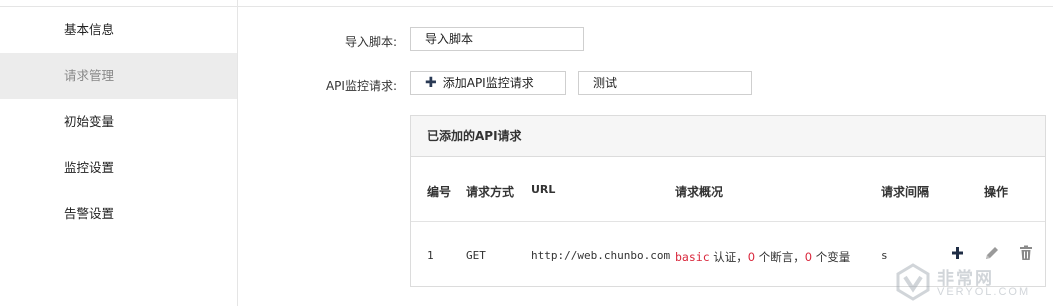 The width and height of the screenshot is (1053, 306). Describe the element at coordinates (361, 86) in the screenshot. I see `api-monitor-label: API监控请求:` at that location.